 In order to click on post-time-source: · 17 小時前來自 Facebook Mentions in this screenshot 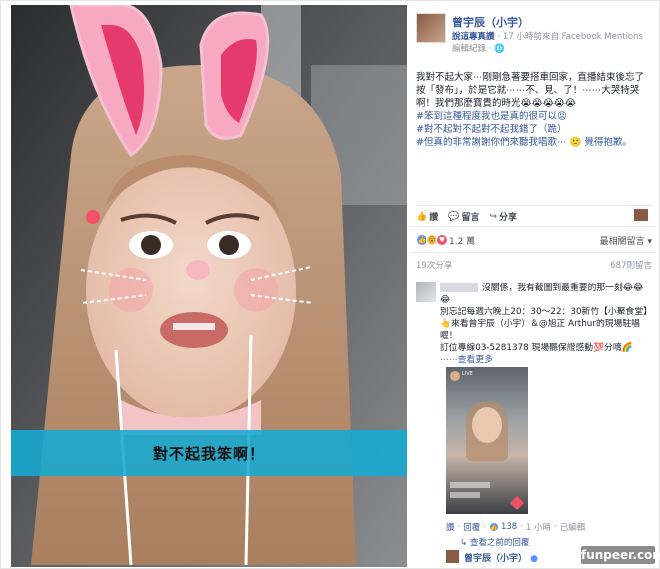, I will do `click(570, 37)`.